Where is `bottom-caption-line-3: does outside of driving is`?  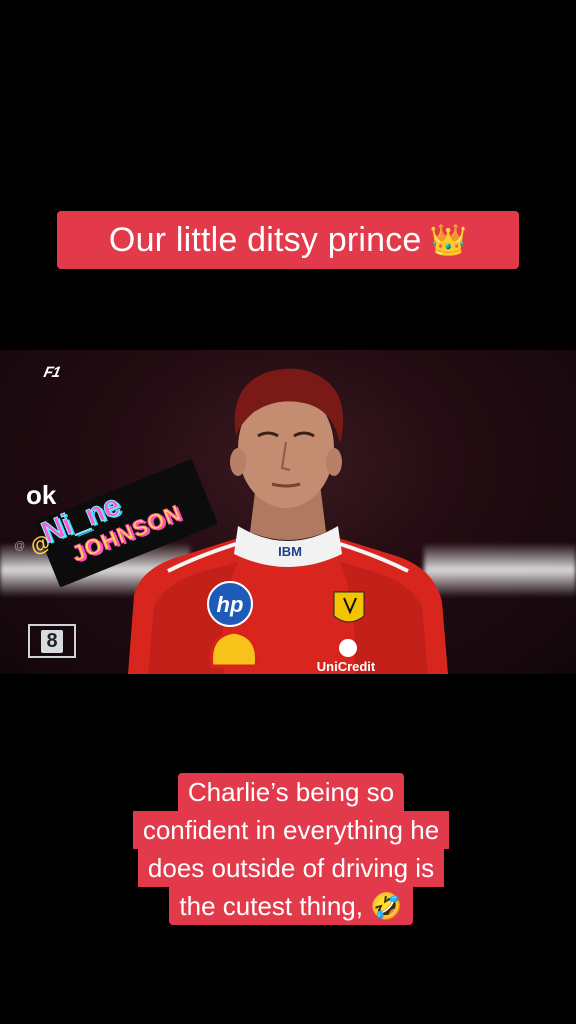
bottom-caption-line-3: does outside of driving is is located at coordinates (291, 868).